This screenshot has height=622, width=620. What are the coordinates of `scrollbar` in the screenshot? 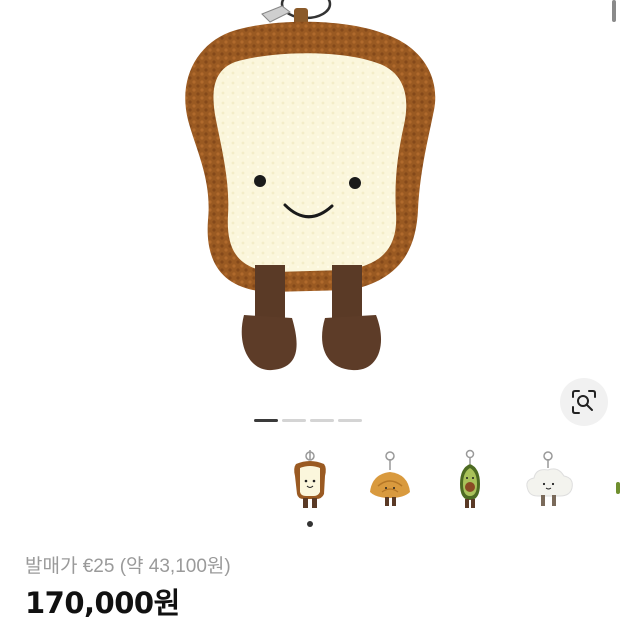 It's located at (614, 11).